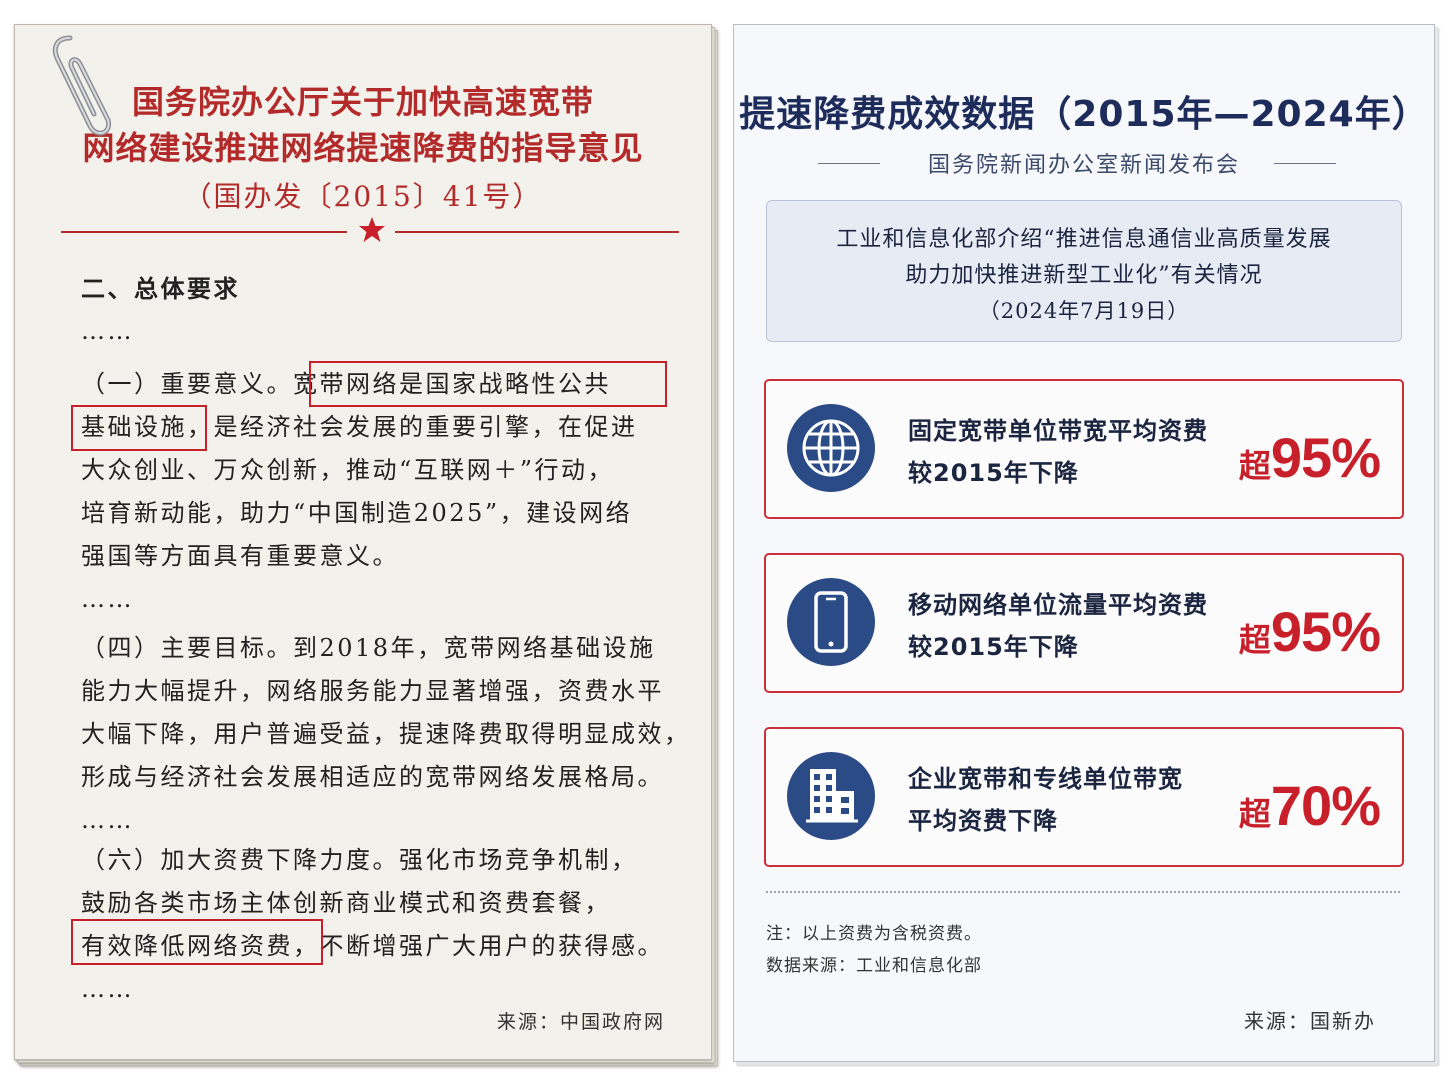  What do you see at coordinates (1084, 114) in the screenshot?
I see `infographic-title: 提速降费成效数据（2015年—2024年）` at bounding box center [1084, 114].